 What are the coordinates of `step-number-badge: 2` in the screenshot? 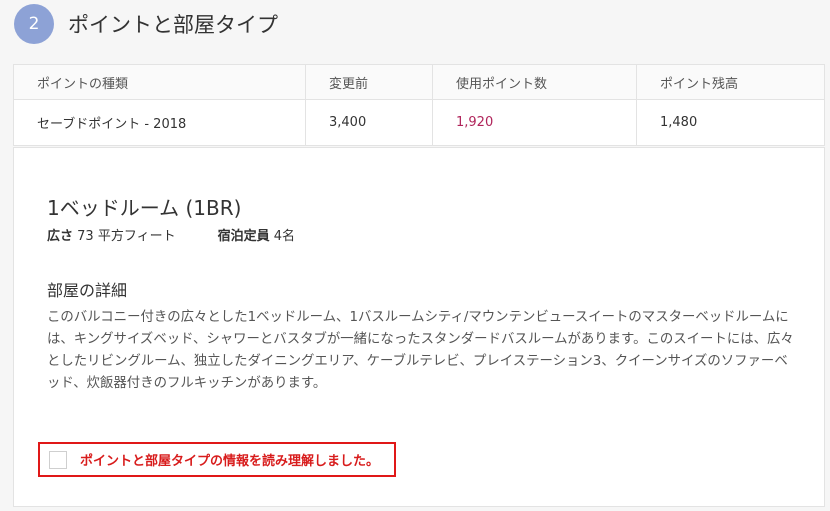 It's located at (34, 24).